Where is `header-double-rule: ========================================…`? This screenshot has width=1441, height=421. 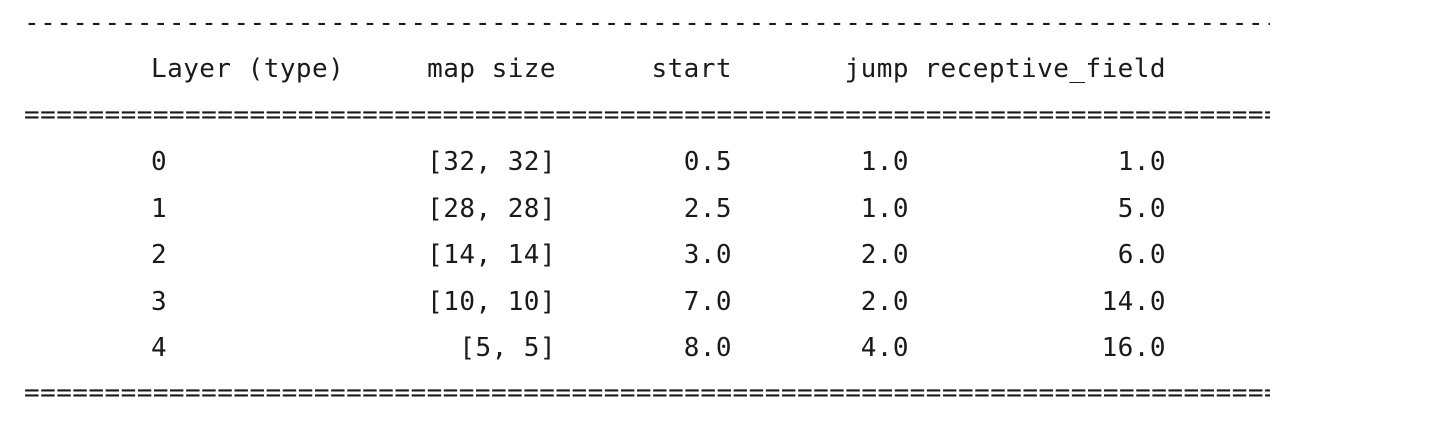 header-double-rule: ========================================… is located at coordinates (647, 115).